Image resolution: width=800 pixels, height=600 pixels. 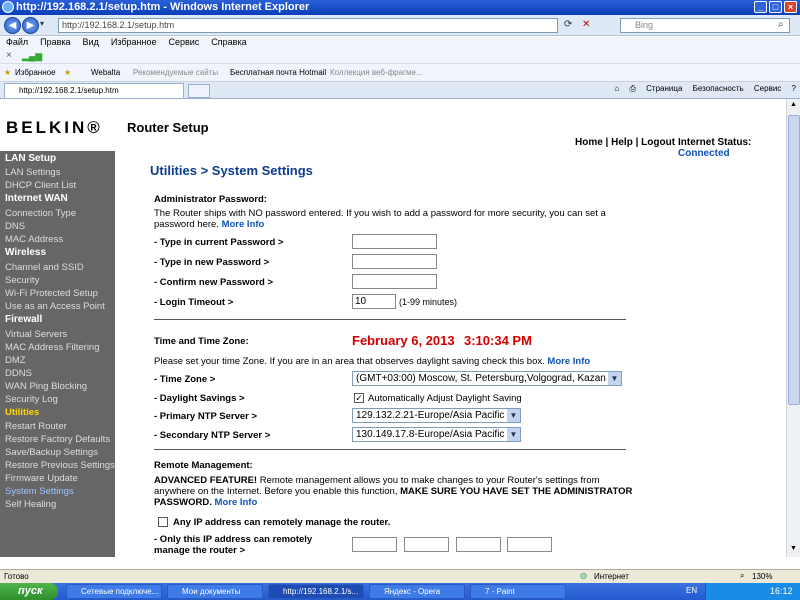 What do you see at coordinates (42, 23) in the screenshot?
I see `history-dropdown-icon: ▾` at bounding box center [42, 23].